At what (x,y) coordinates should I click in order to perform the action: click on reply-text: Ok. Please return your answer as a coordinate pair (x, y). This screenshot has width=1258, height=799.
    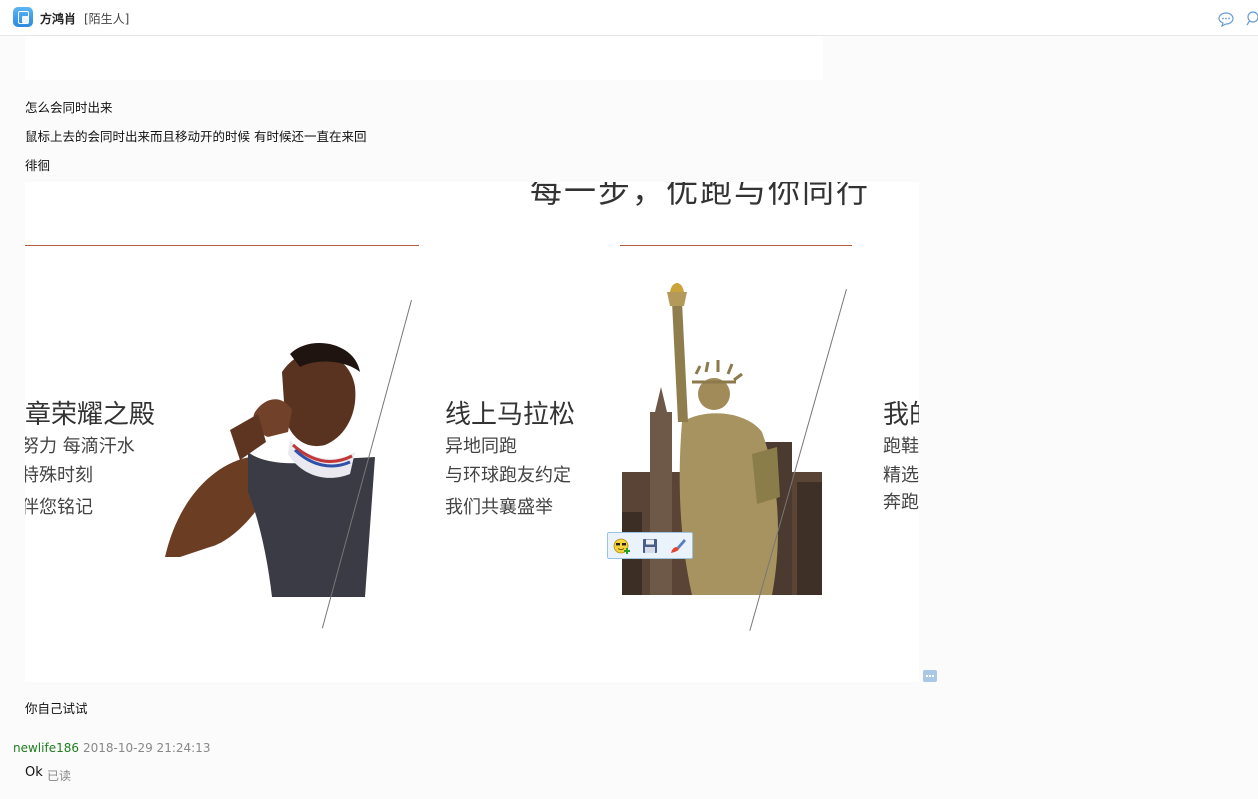
    Looking at the image, I should click on (34, 772).